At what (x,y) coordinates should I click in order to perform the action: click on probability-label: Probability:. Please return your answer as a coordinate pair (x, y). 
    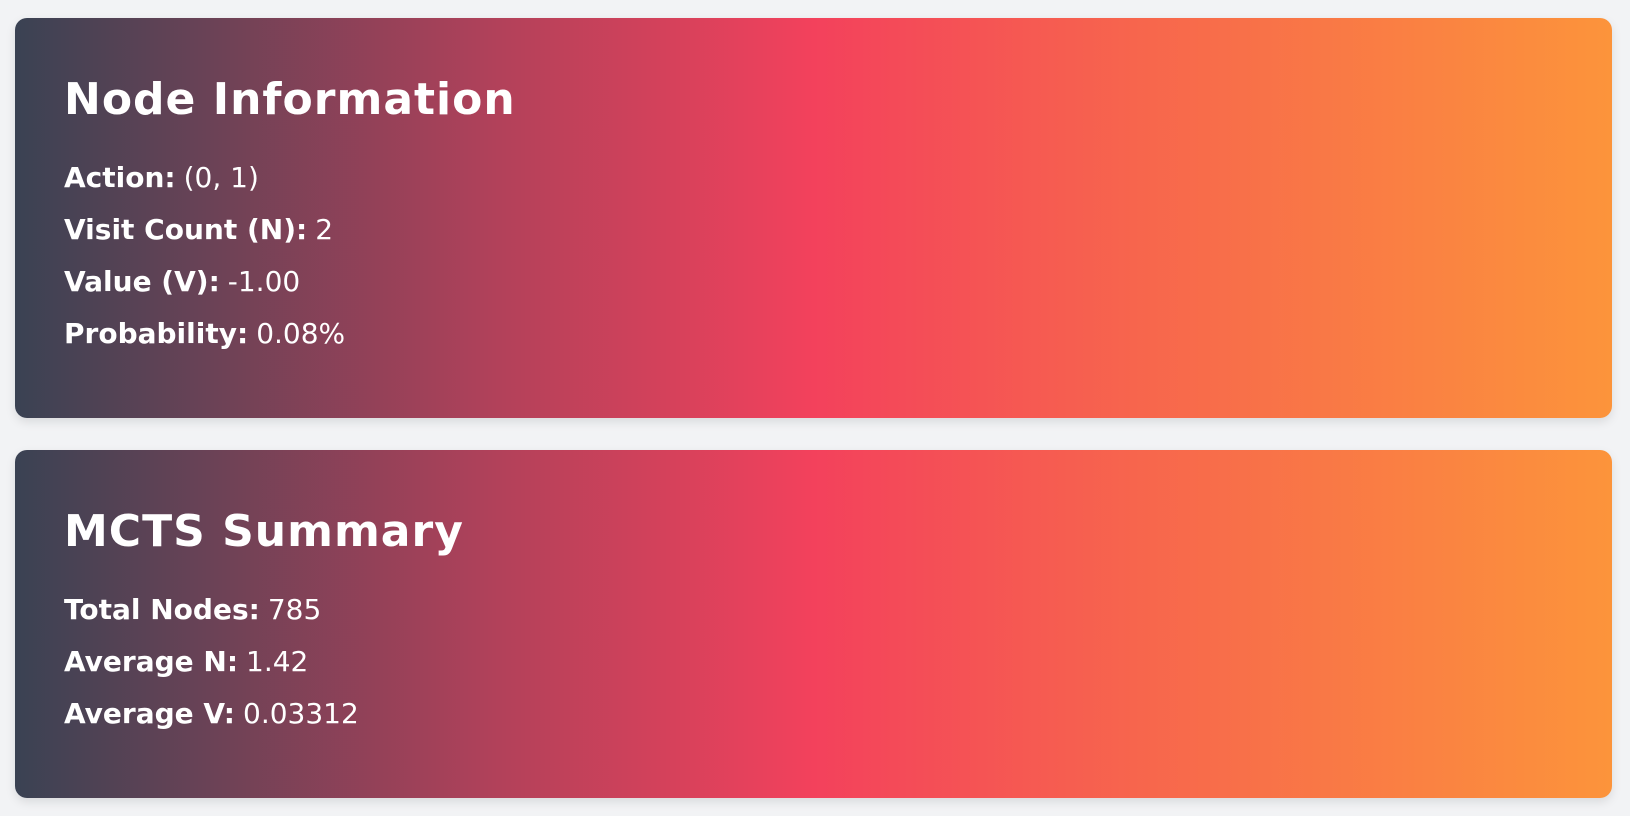
    Looking at the image, I should click on (156, 333).